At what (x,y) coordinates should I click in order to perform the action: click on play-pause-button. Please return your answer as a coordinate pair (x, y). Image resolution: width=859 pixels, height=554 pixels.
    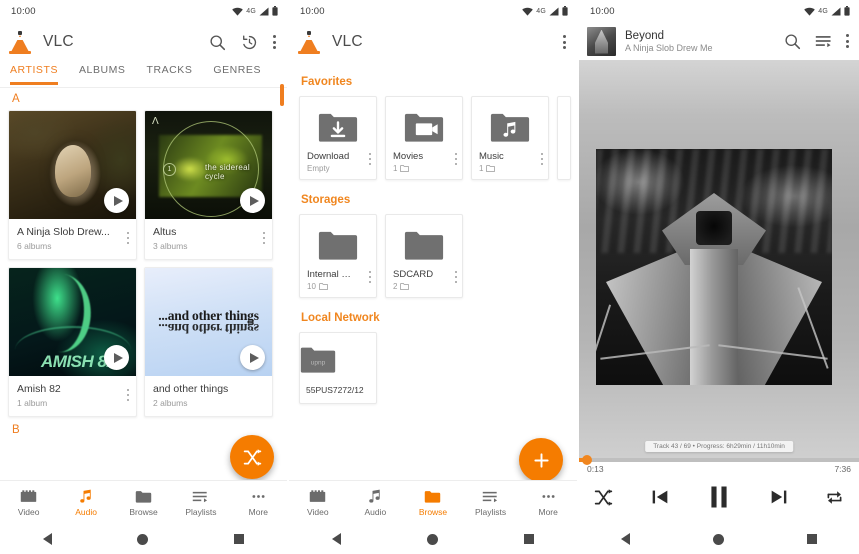
    Looking at the image, I should click on (719, 497).